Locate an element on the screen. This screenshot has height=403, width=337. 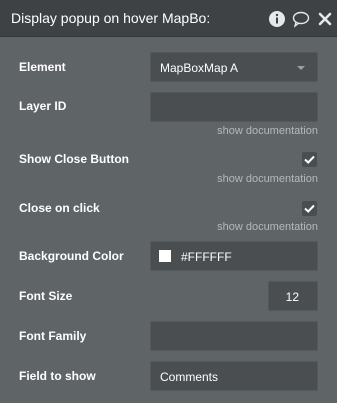
popup-header: Display popup on hover MapBo: is located at coordinates (168, 18).